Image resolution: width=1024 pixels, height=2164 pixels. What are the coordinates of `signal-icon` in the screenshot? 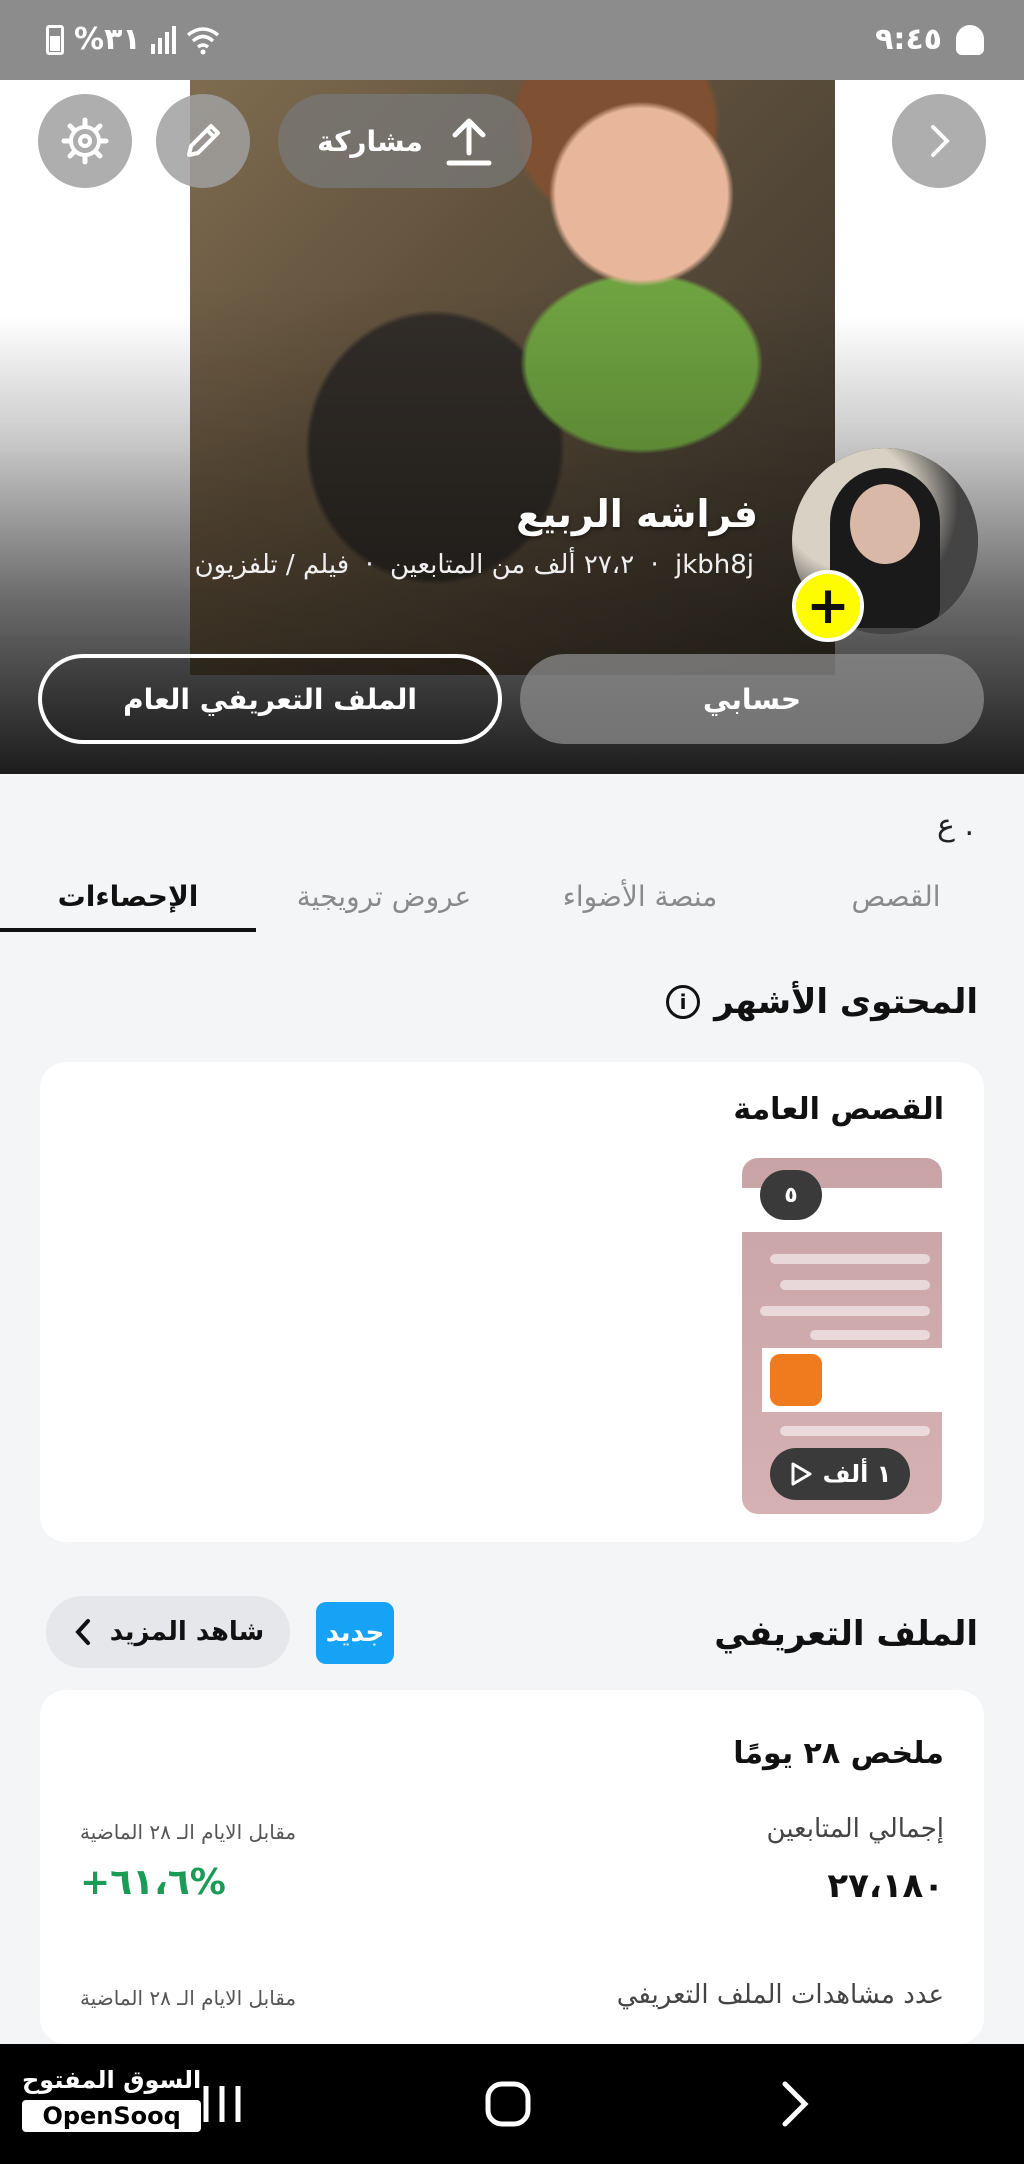 It's located at (163, 39).